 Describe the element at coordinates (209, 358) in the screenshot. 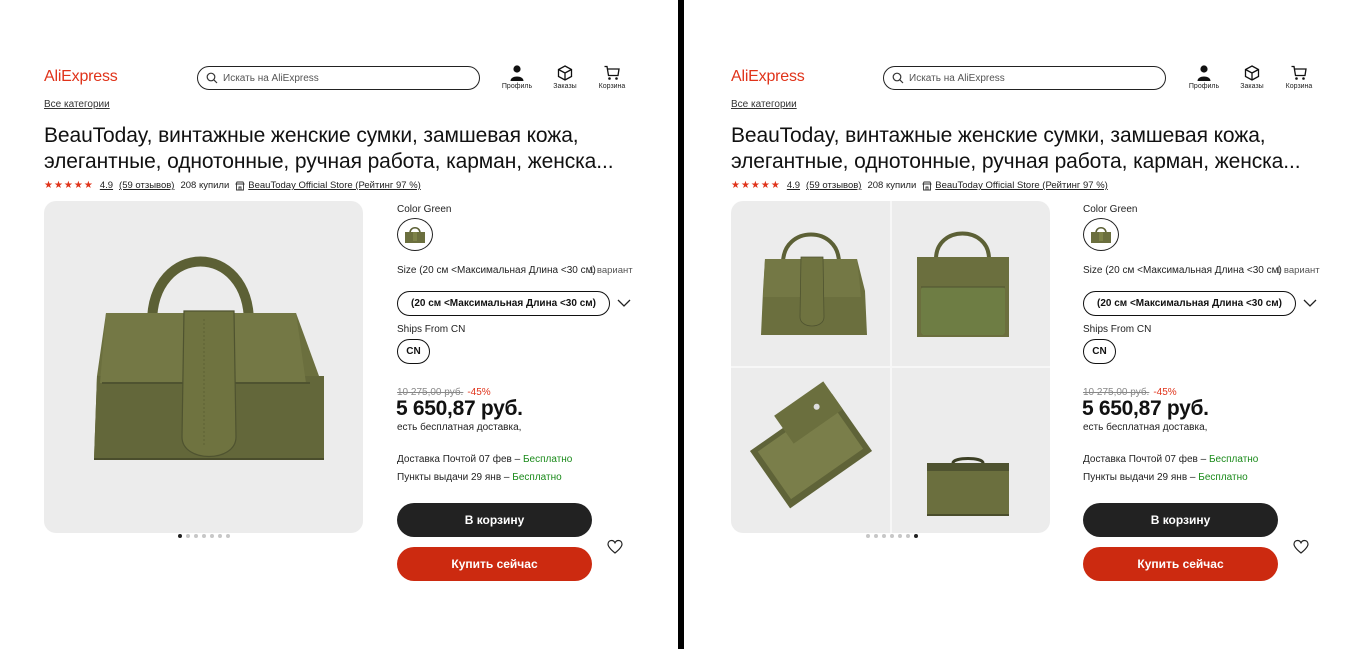

I see `product-image-bag-front` at that location.